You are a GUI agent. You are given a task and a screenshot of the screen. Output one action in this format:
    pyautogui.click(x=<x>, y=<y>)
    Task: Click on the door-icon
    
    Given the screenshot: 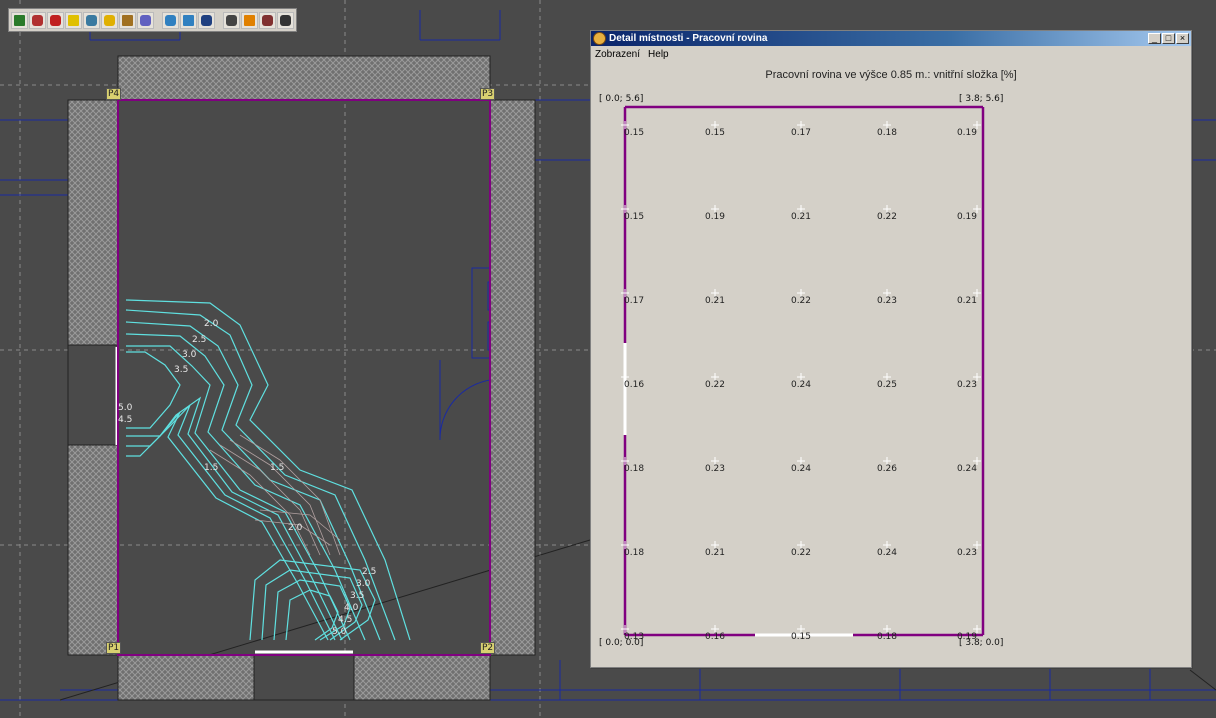 What is the action you would take?
    pyautogui.click(x=73, y=20)
    